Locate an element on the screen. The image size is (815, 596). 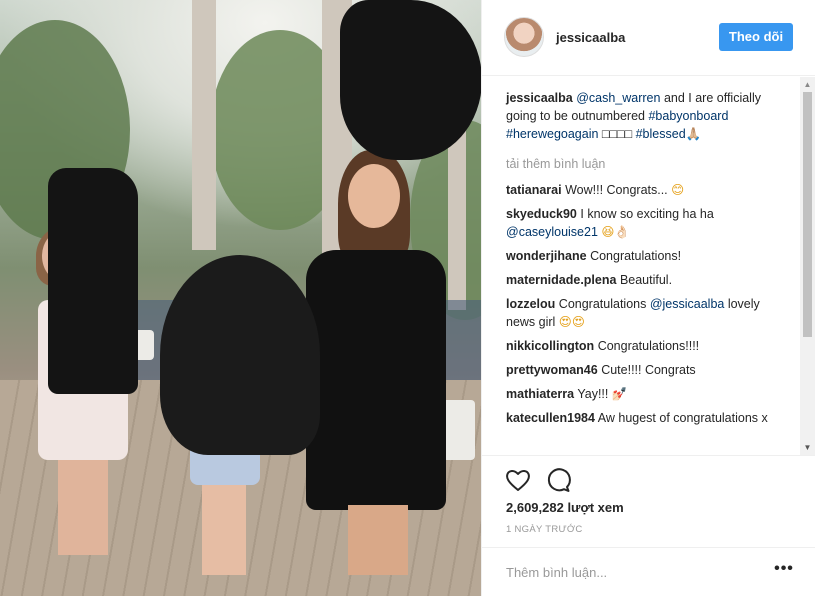
comment-text: I know so exciting ha ha is located at coordinates (647, 214).